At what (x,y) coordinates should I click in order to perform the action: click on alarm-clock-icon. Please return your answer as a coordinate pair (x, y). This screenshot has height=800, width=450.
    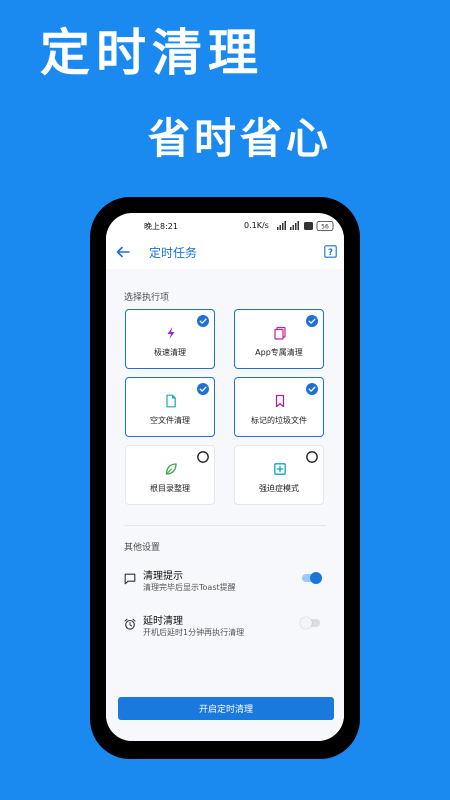
    Looking at the image, I should click on (130, 624).